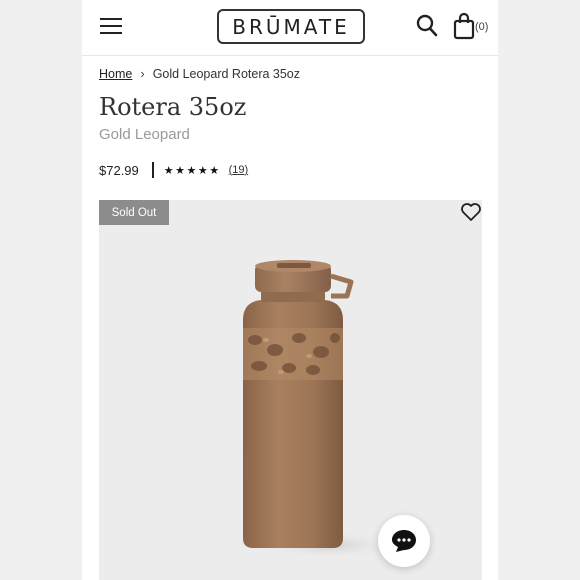 This screenshot has width=580, height=580. What do you see at coordinates (427, 26) in the screenshot?
I see `search-icon` at bounding box center [427, 26].